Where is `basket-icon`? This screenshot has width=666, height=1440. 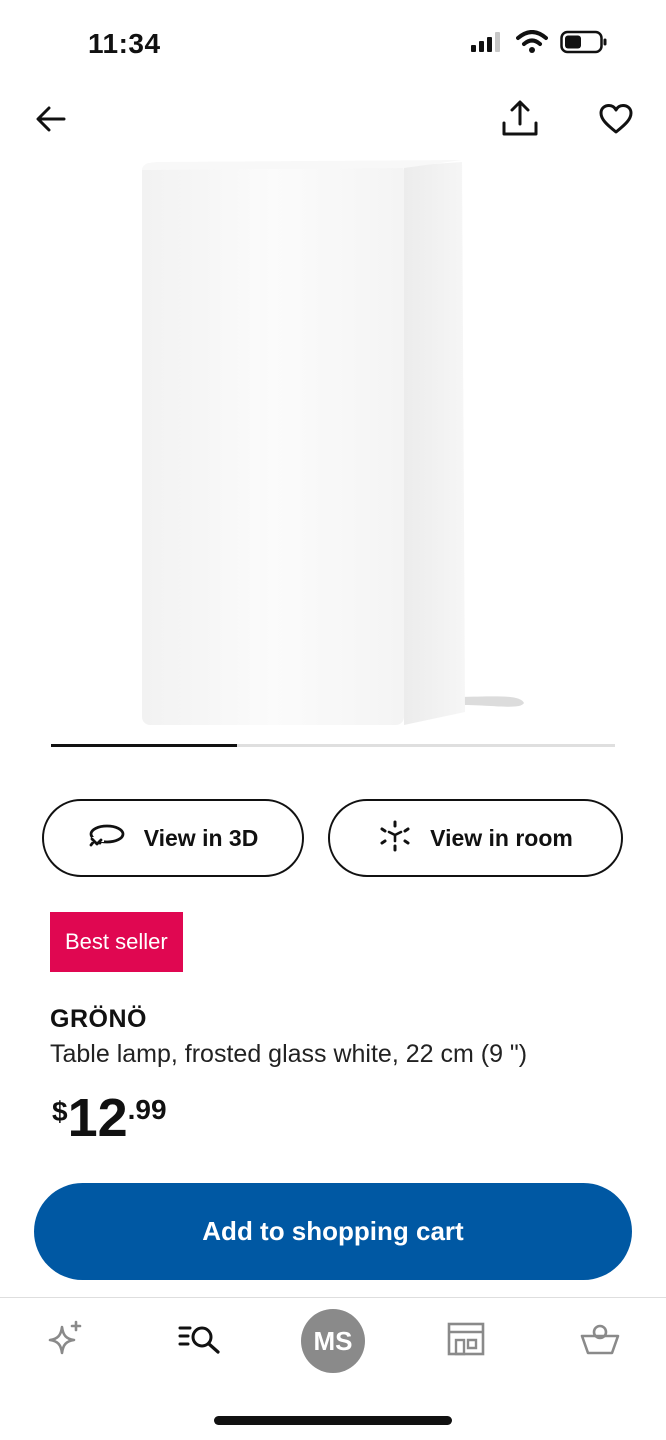 basket-icon is located at coordinates (600, 1341).